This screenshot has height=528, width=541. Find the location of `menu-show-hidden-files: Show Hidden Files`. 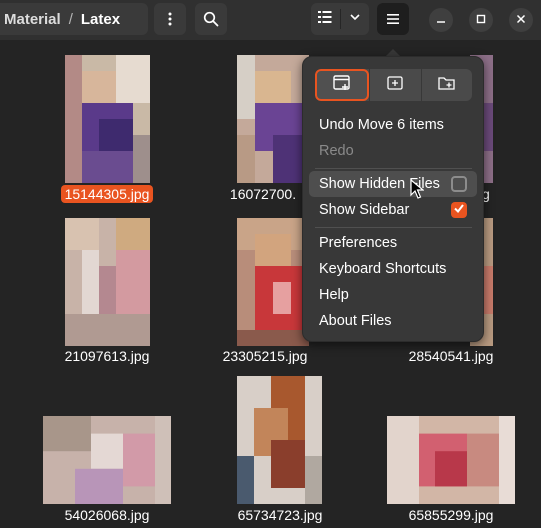

menu-show-hidden-files: Show Hidden Files is located at coordinates (393, 184).